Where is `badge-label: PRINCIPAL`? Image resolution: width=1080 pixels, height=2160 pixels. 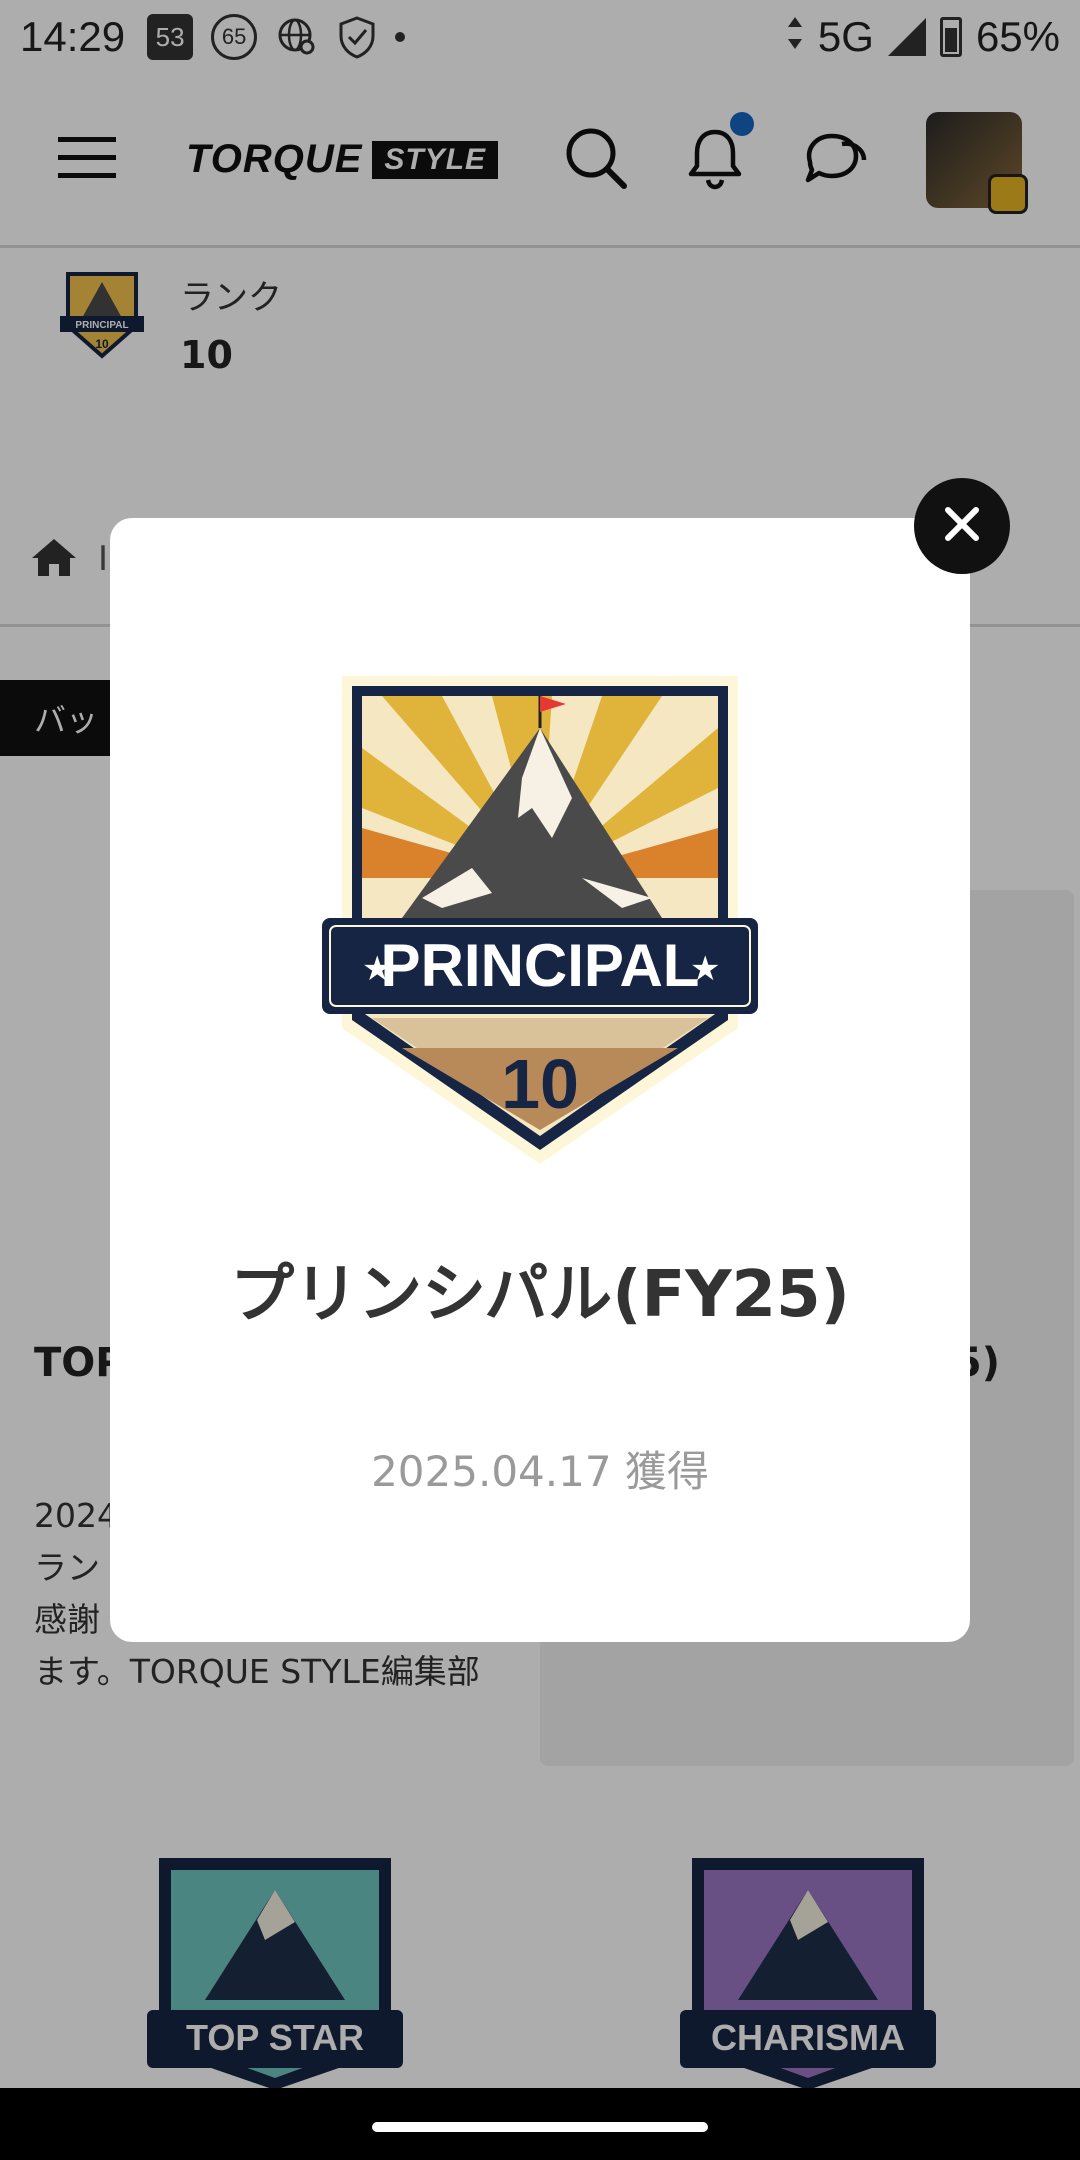 badge-label: PRINCIPAL is located at coordinates (540, 965).